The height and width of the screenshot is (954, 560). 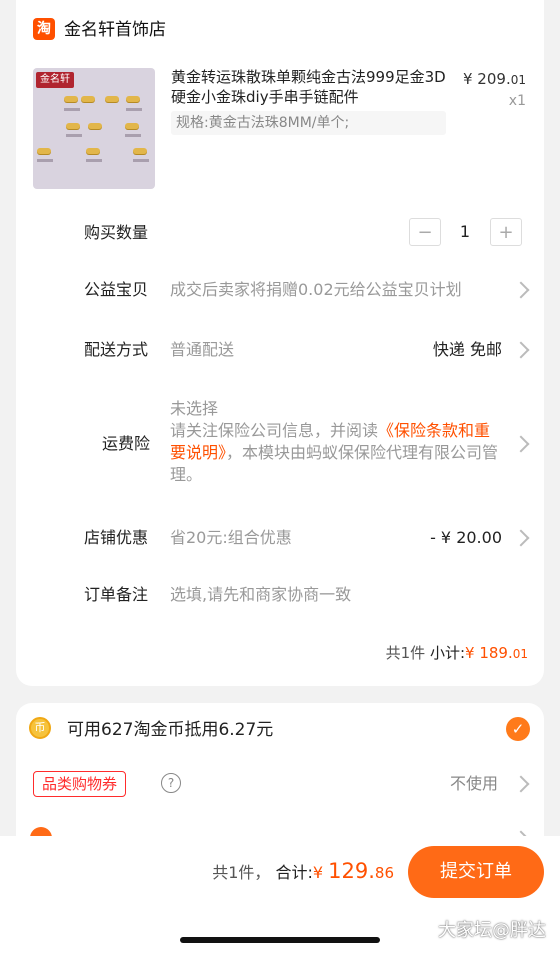 What do you see at coordinates (476, 872) in the screenshot?
I see `submit-order-button: 提交订单` at bounding box center [476, 872].